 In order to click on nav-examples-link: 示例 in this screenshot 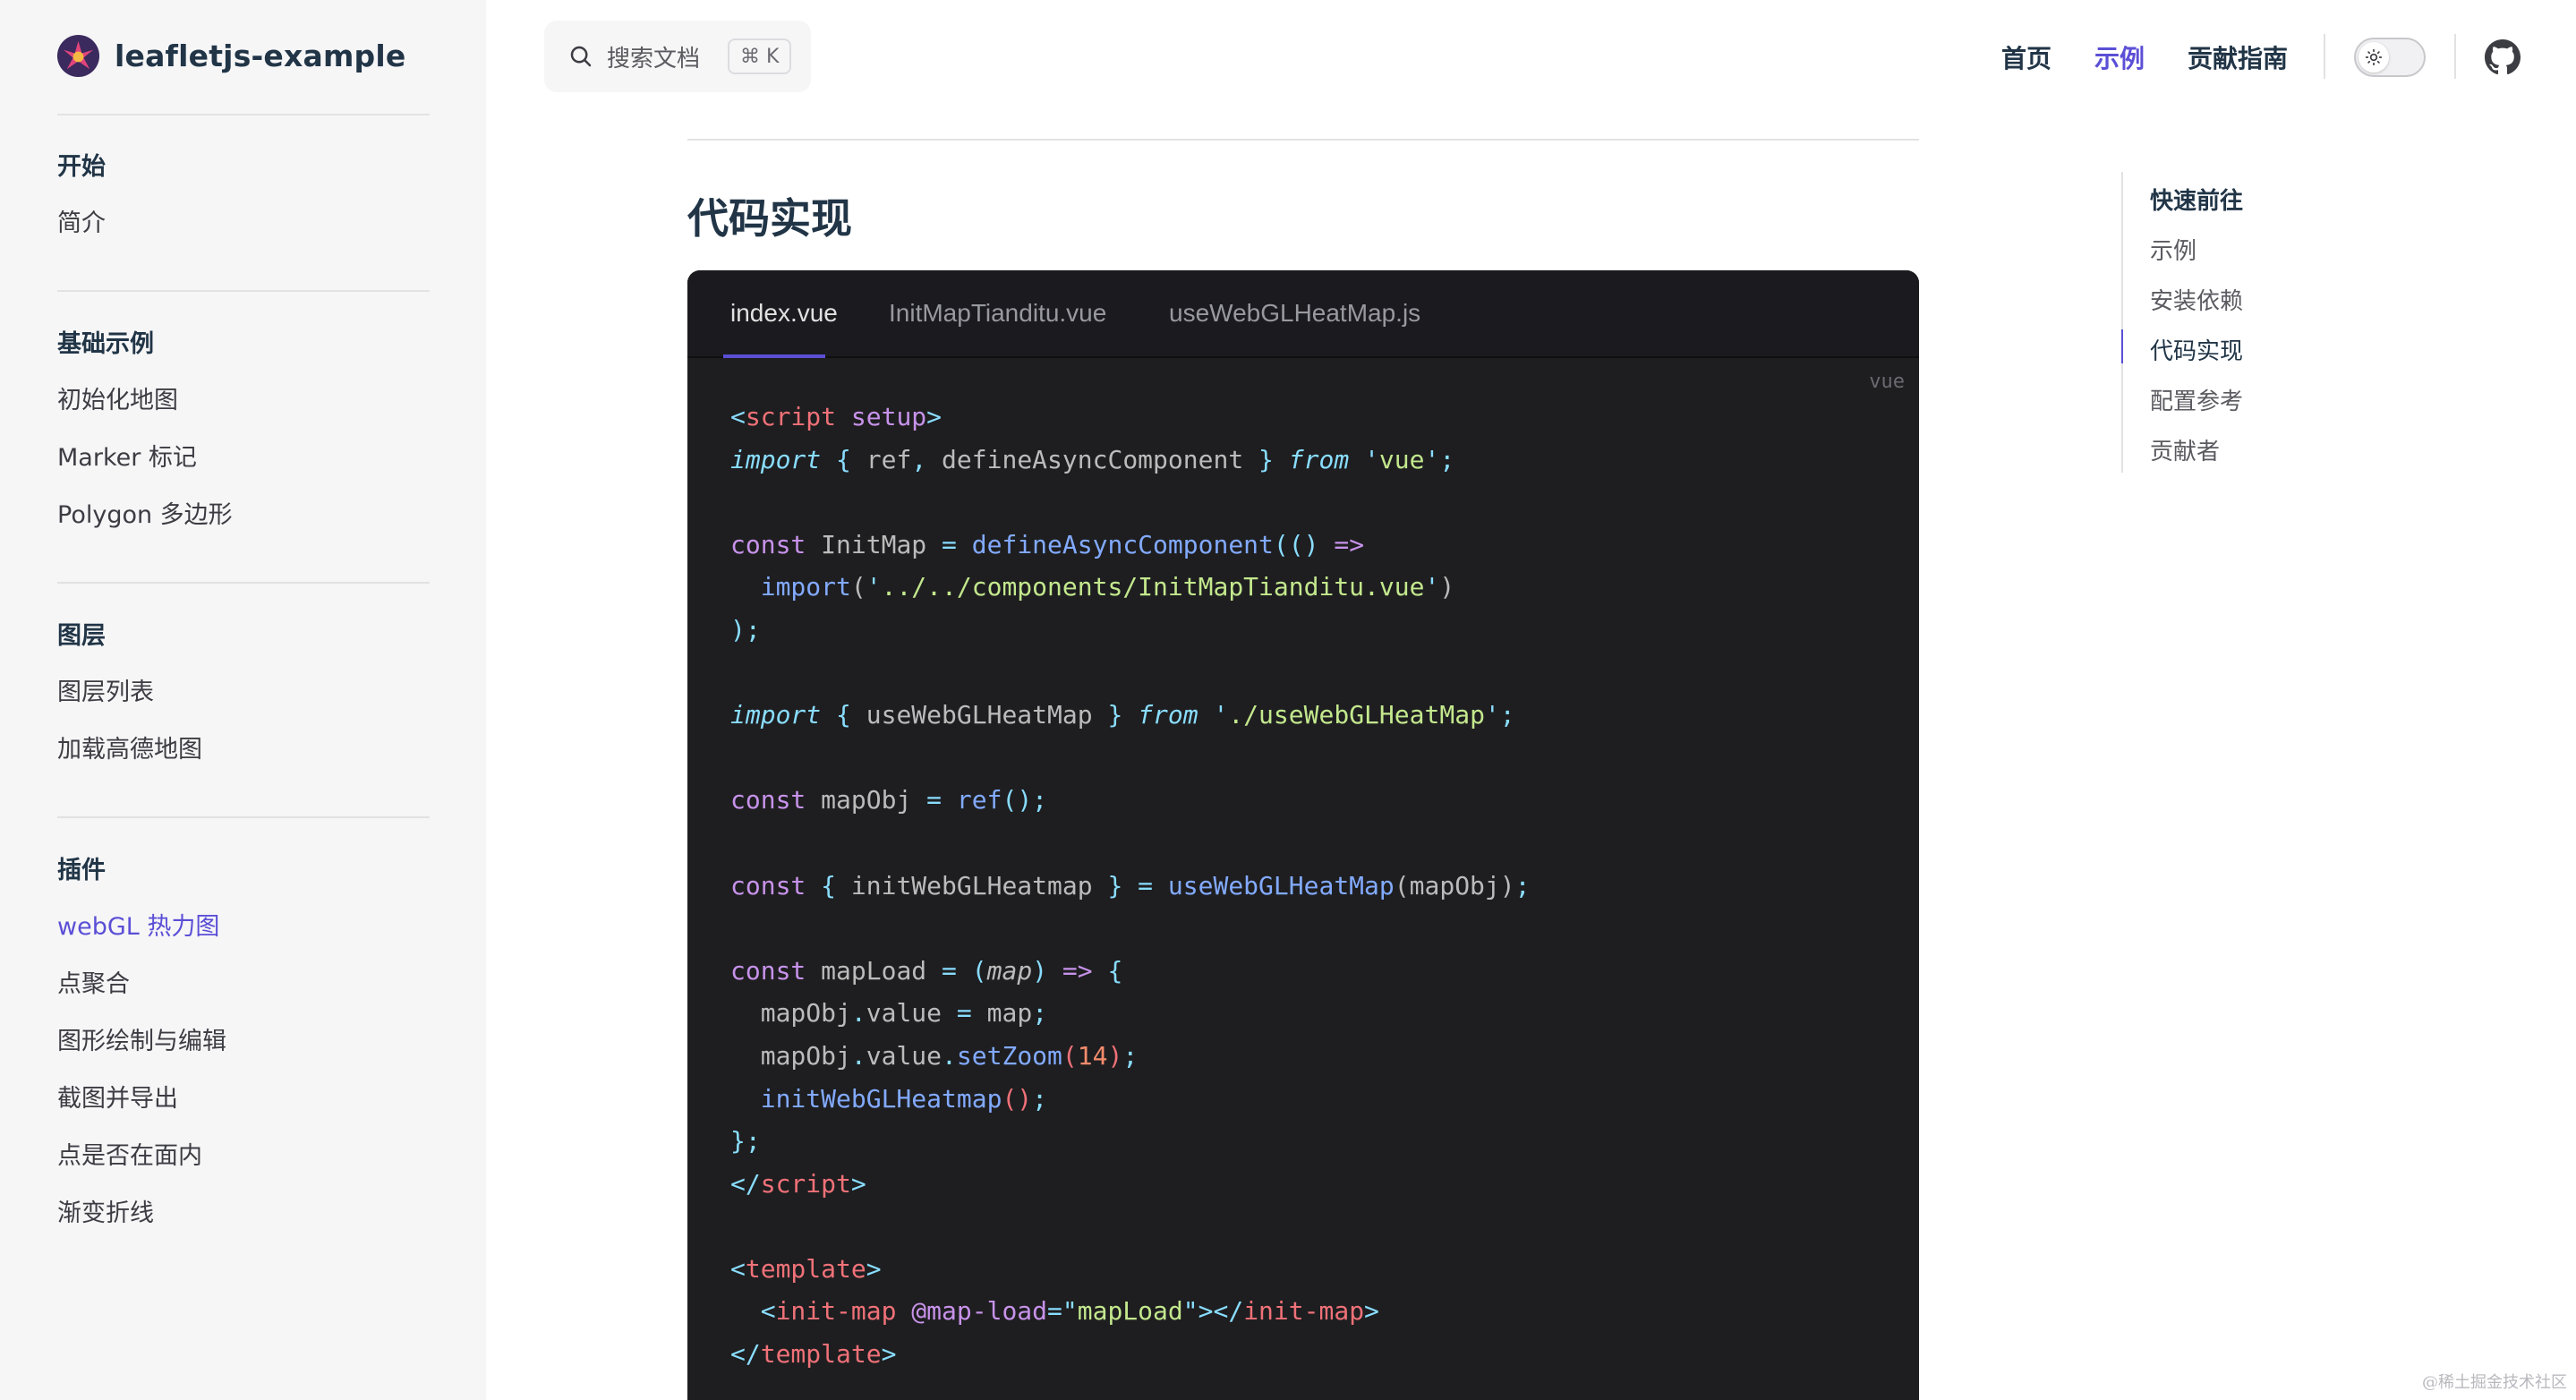, I will do `click(2119, 57)`.